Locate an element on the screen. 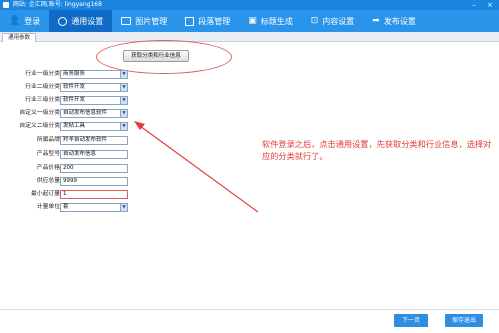 This screenshot has height=333, width=499. next-page-button: 下一页 is located at coordinates (411, 320).